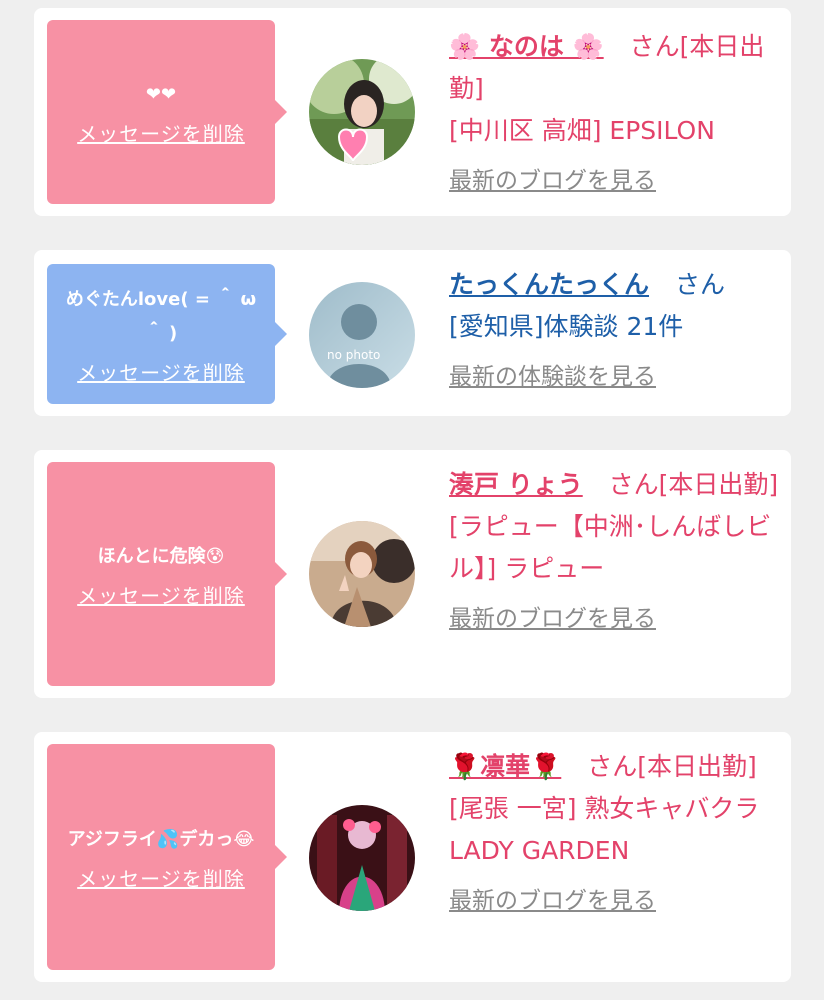 The width and height of the screenshot is (824, 1000). What do you see at coordinates (354, 355) in the screenshot?
I see `no-photo-label: no photo` at bounding box center [354, 355].